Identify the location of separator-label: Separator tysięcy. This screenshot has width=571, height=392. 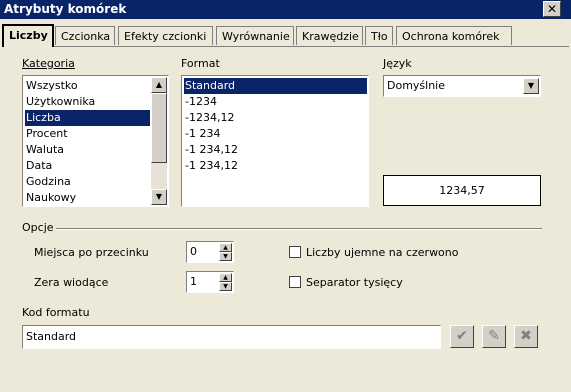
(354, 282).